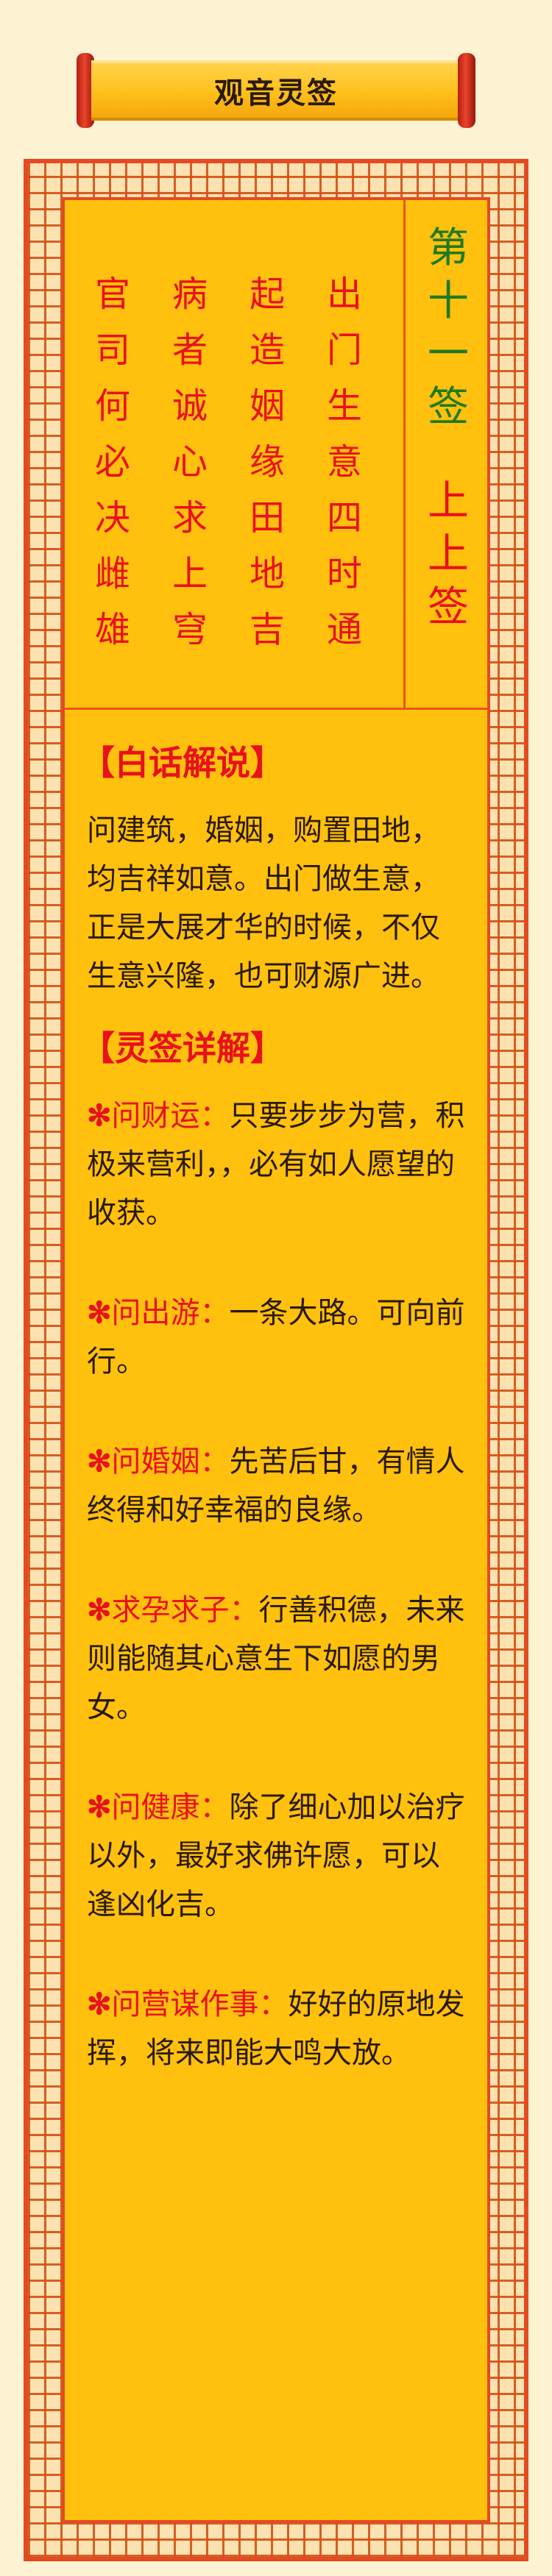 The height and width of the screenshot is (2576, 552). Describe the element at coordinates (189, 350) in the screenshot. I see `poem-char: 者` at that location.